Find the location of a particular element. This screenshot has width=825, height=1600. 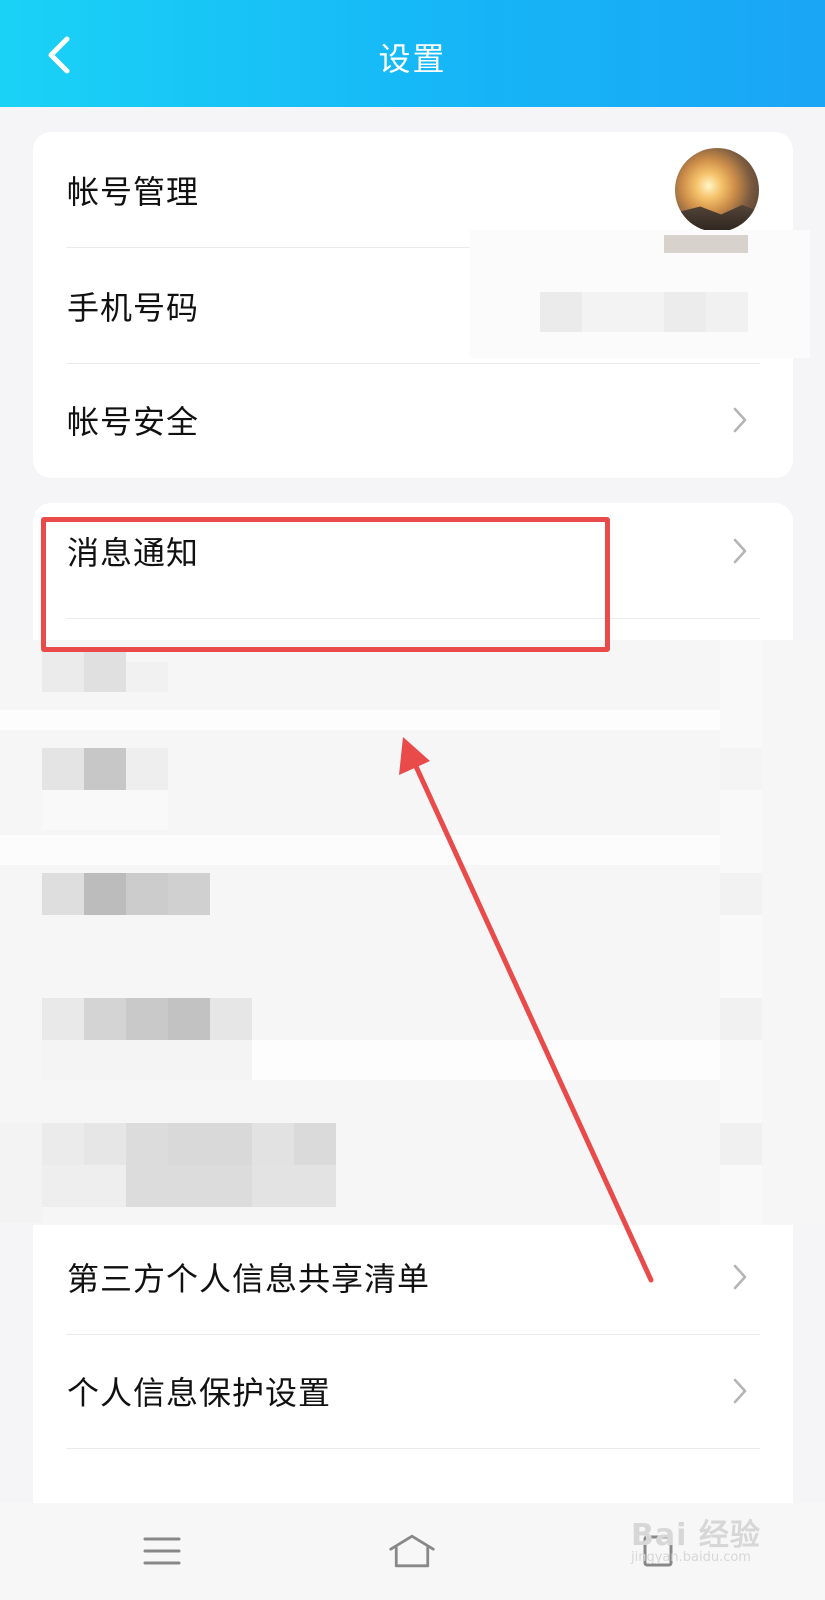

watermark-logo: Bai 经验 is located at coordinates (696, 1535).